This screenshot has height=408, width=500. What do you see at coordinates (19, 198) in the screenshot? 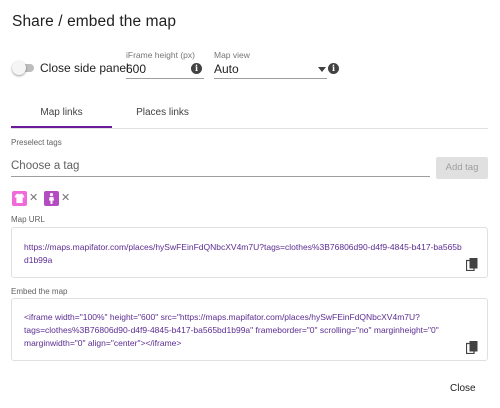
I see `tshirt-icon` at bounding box center [19, 198].